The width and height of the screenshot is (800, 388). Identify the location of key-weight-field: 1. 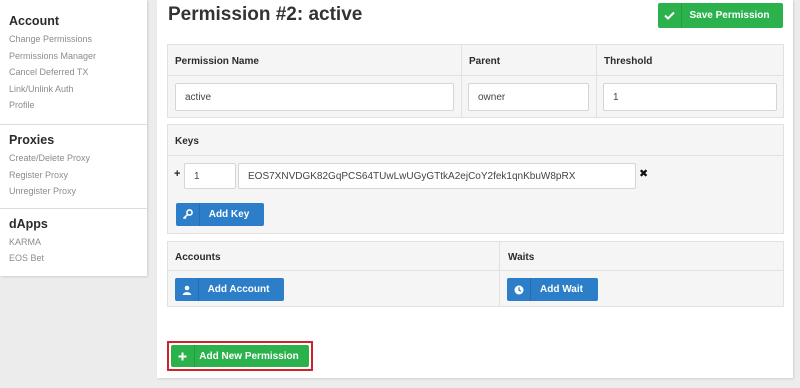
(210, 176).